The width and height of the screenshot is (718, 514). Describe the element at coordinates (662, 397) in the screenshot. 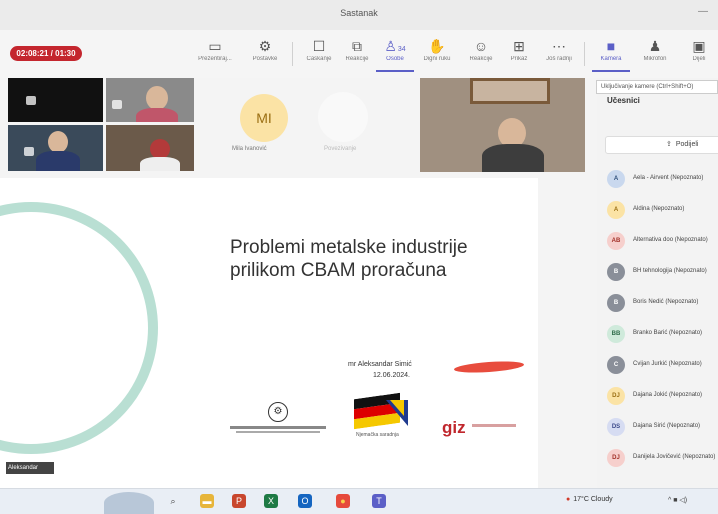

I see `participant-item: DJ Dajana Jokić (Nepoznato)` at that location.